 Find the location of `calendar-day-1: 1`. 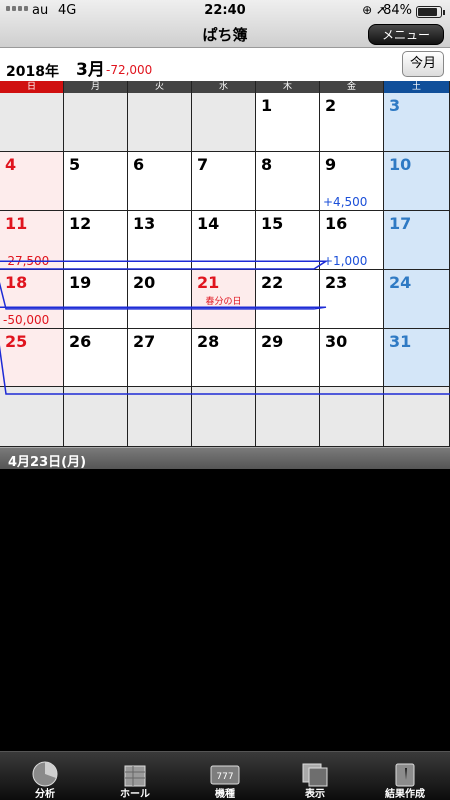

calendar-day-1: 1 is located at coordinates (288, 122).